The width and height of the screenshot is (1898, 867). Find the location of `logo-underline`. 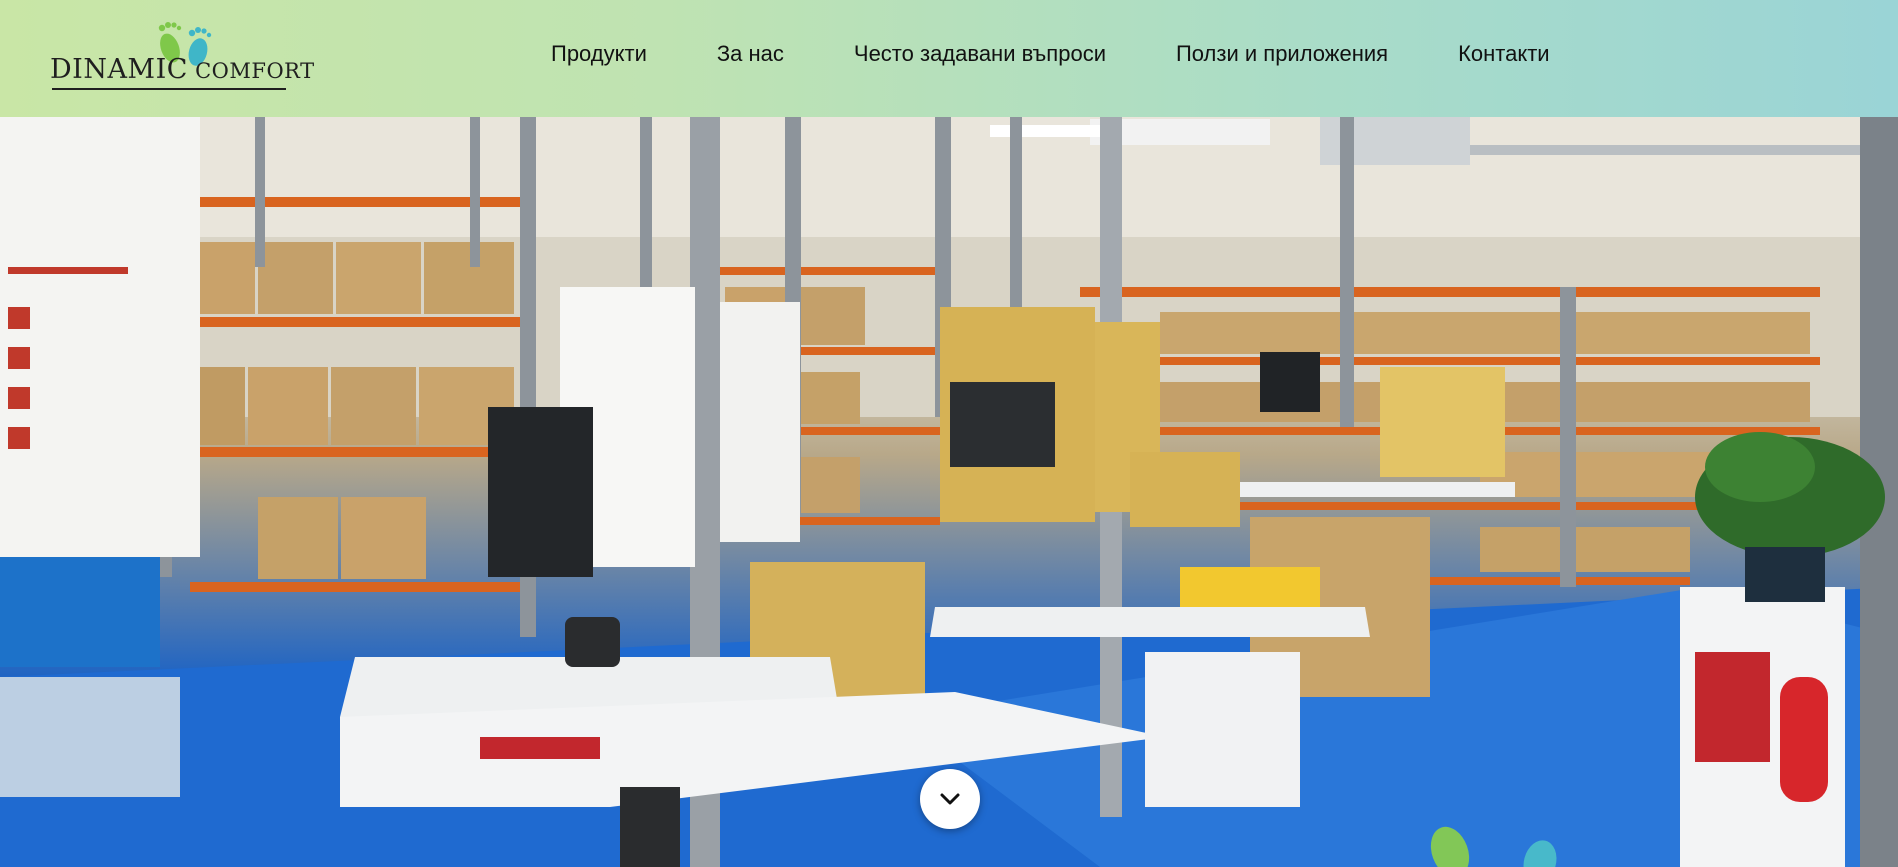

logo-underline is located at coordinates (169, 89).